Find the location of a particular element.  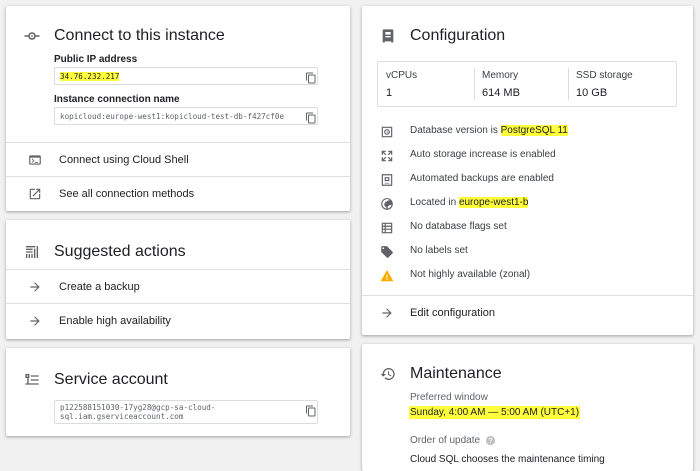

config-item-location: Located in europe-west1-b is located at coordinates (527, 204).